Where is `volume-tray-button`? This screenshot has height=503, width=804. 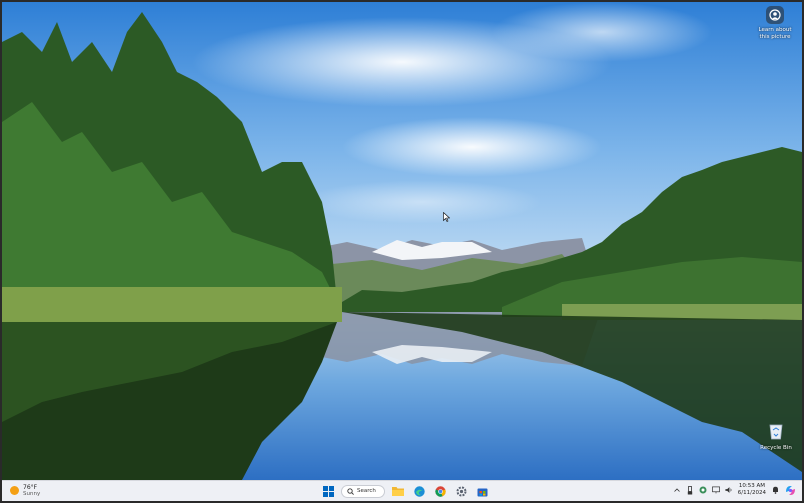 volume-tray-button is located at coordinates (729, 490).